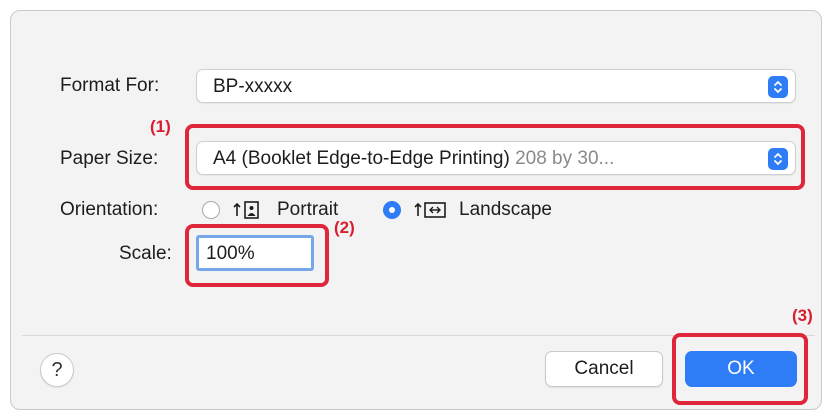 The height and width of the screenshot is (417, 828). What do you see at coordinates (495, 157) in the screenshot?
I see `highlight-paper-size` at bounding box center [495, 157].